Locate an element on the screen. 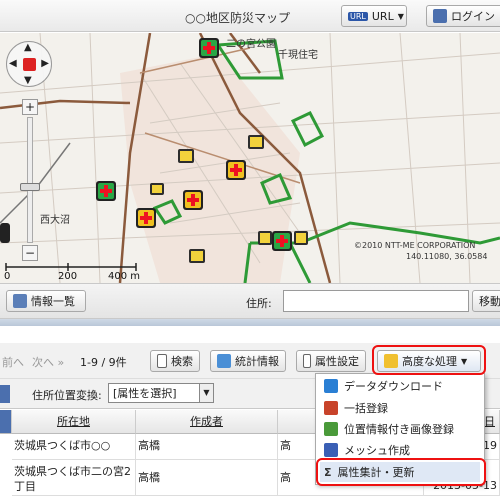  chart-icon is located at coordinates (224, 361).